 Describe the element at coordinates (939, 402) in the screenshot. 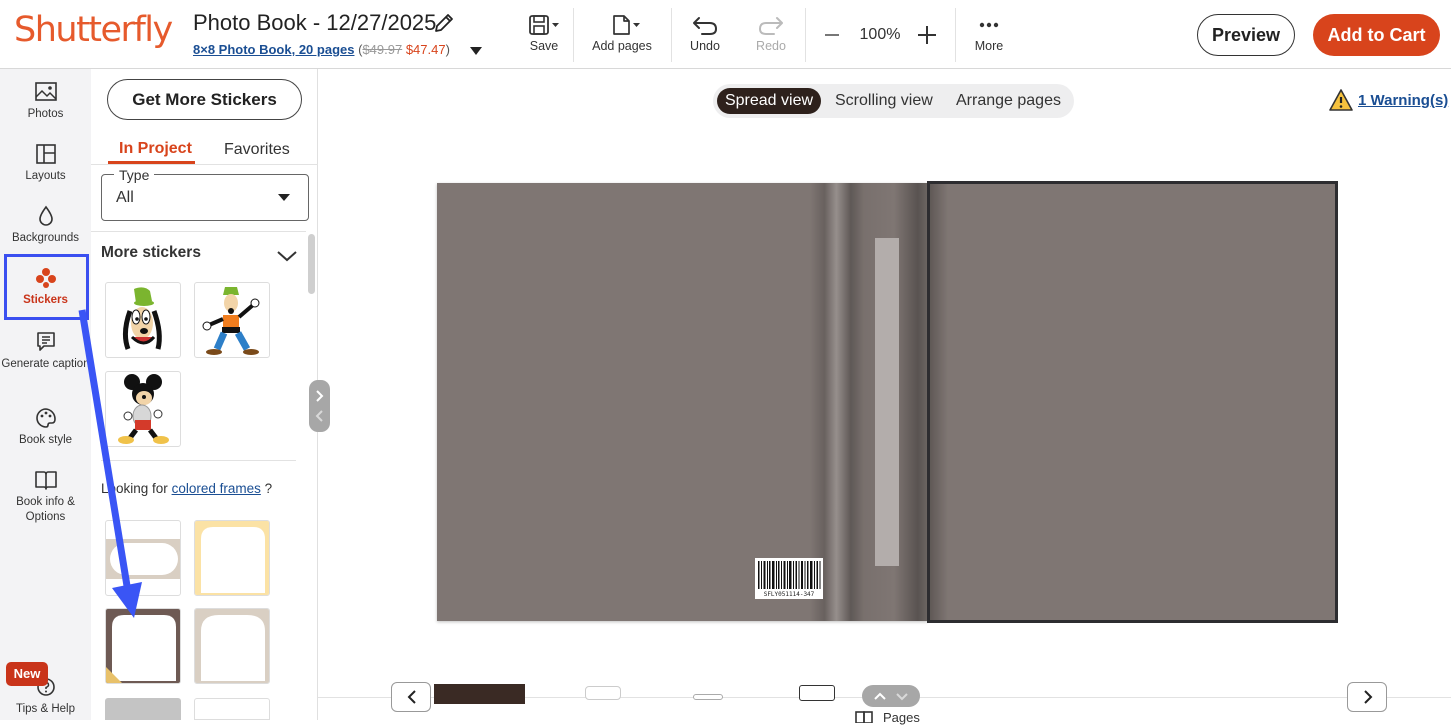

I see `front-cover-hinge` at that location.